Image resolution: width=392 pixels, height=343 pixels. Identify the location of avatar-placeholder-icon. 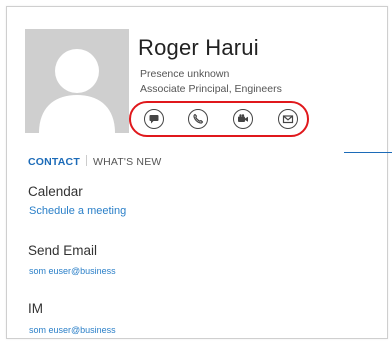
(77, 81).